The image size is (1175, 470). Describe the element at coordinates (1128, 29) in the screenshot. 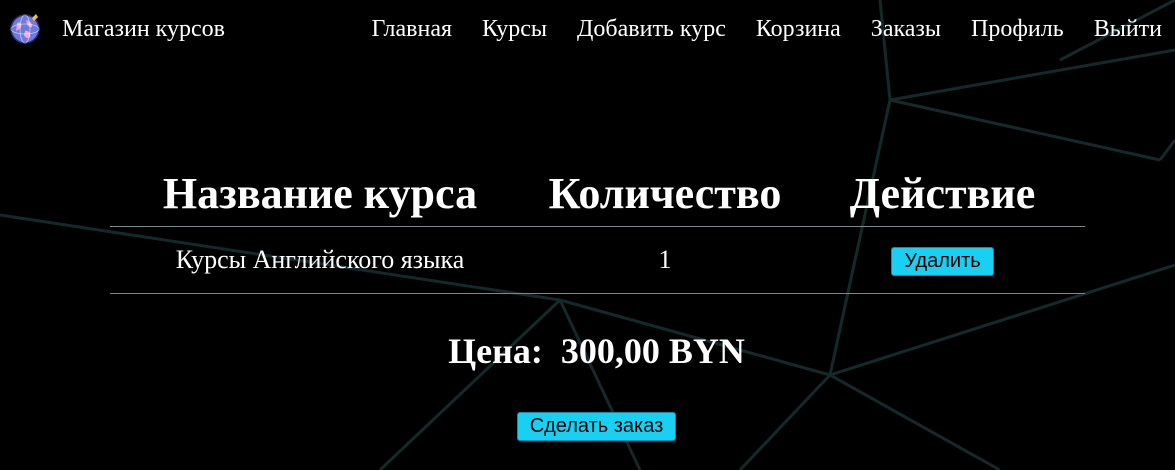

I see `nav-link-logout: Выйти` at that location.